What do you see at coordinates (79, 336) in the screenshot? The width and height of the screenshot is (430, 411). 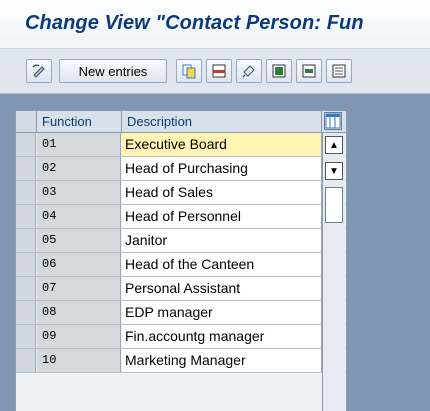 I see `function-cell: 09` at bounding box center [79, 336].